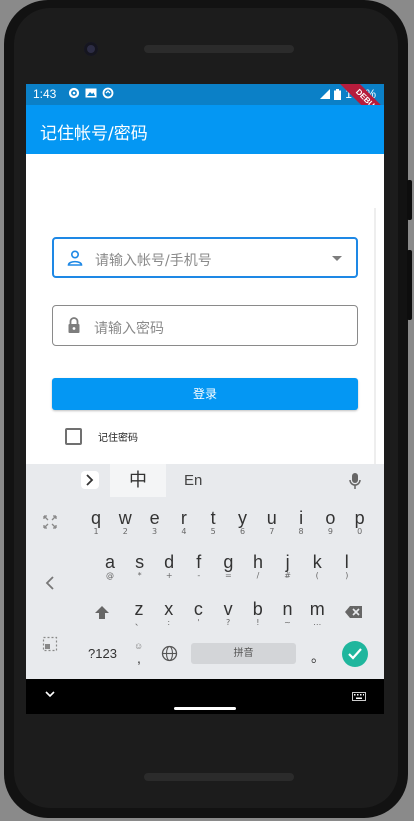  What do you see at coordinates (347, 575) in the screenshot?
I see `key-secondary: )` at bounding box center [347, 575].